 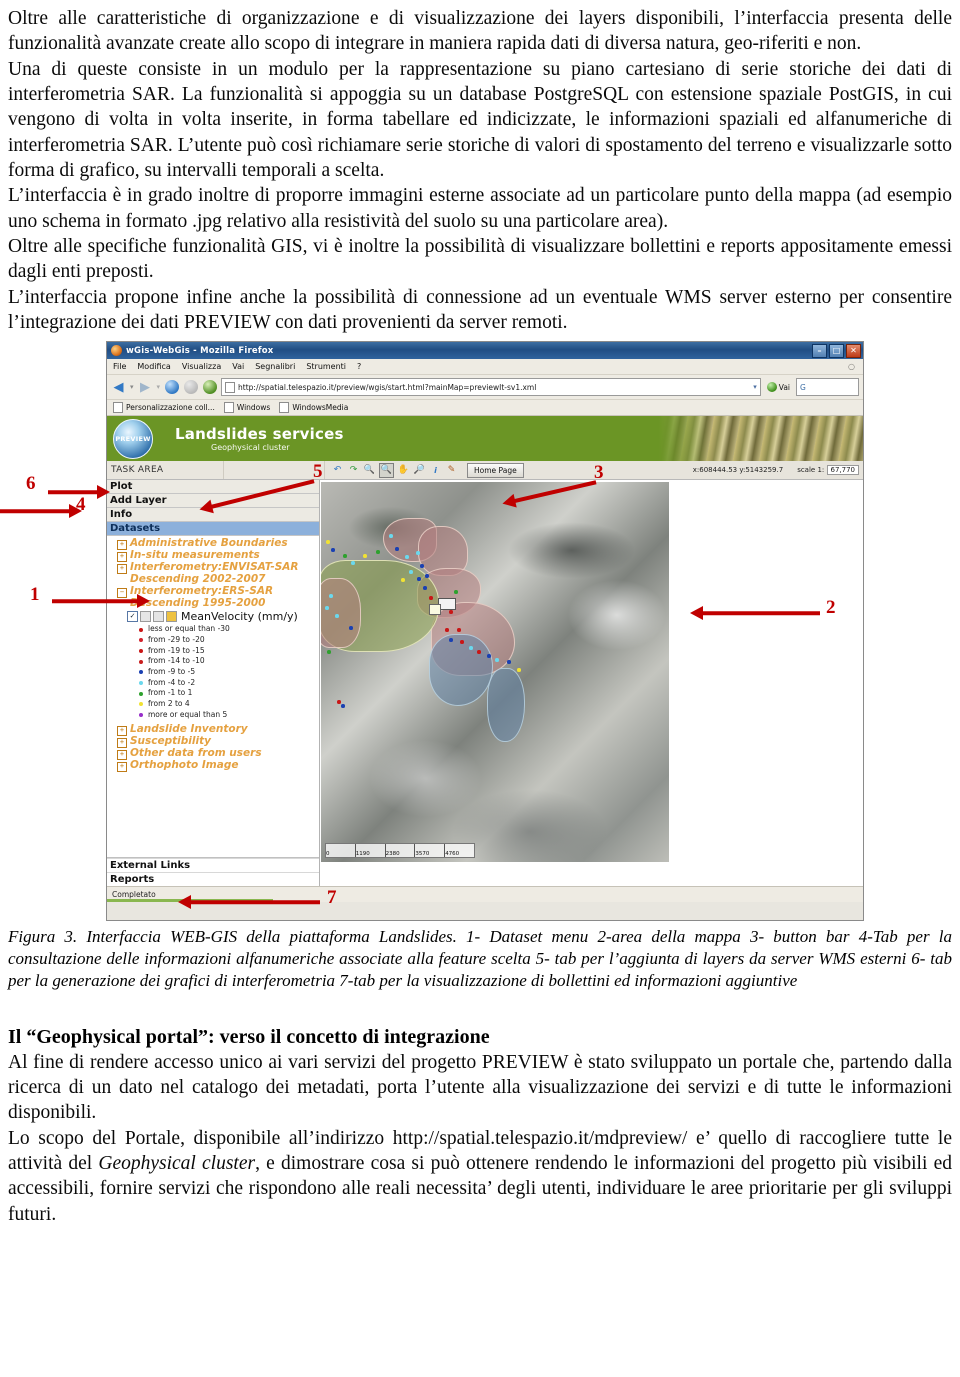 I want to click on measure-pencil-icon: ✎, so click(x=451, y=470).